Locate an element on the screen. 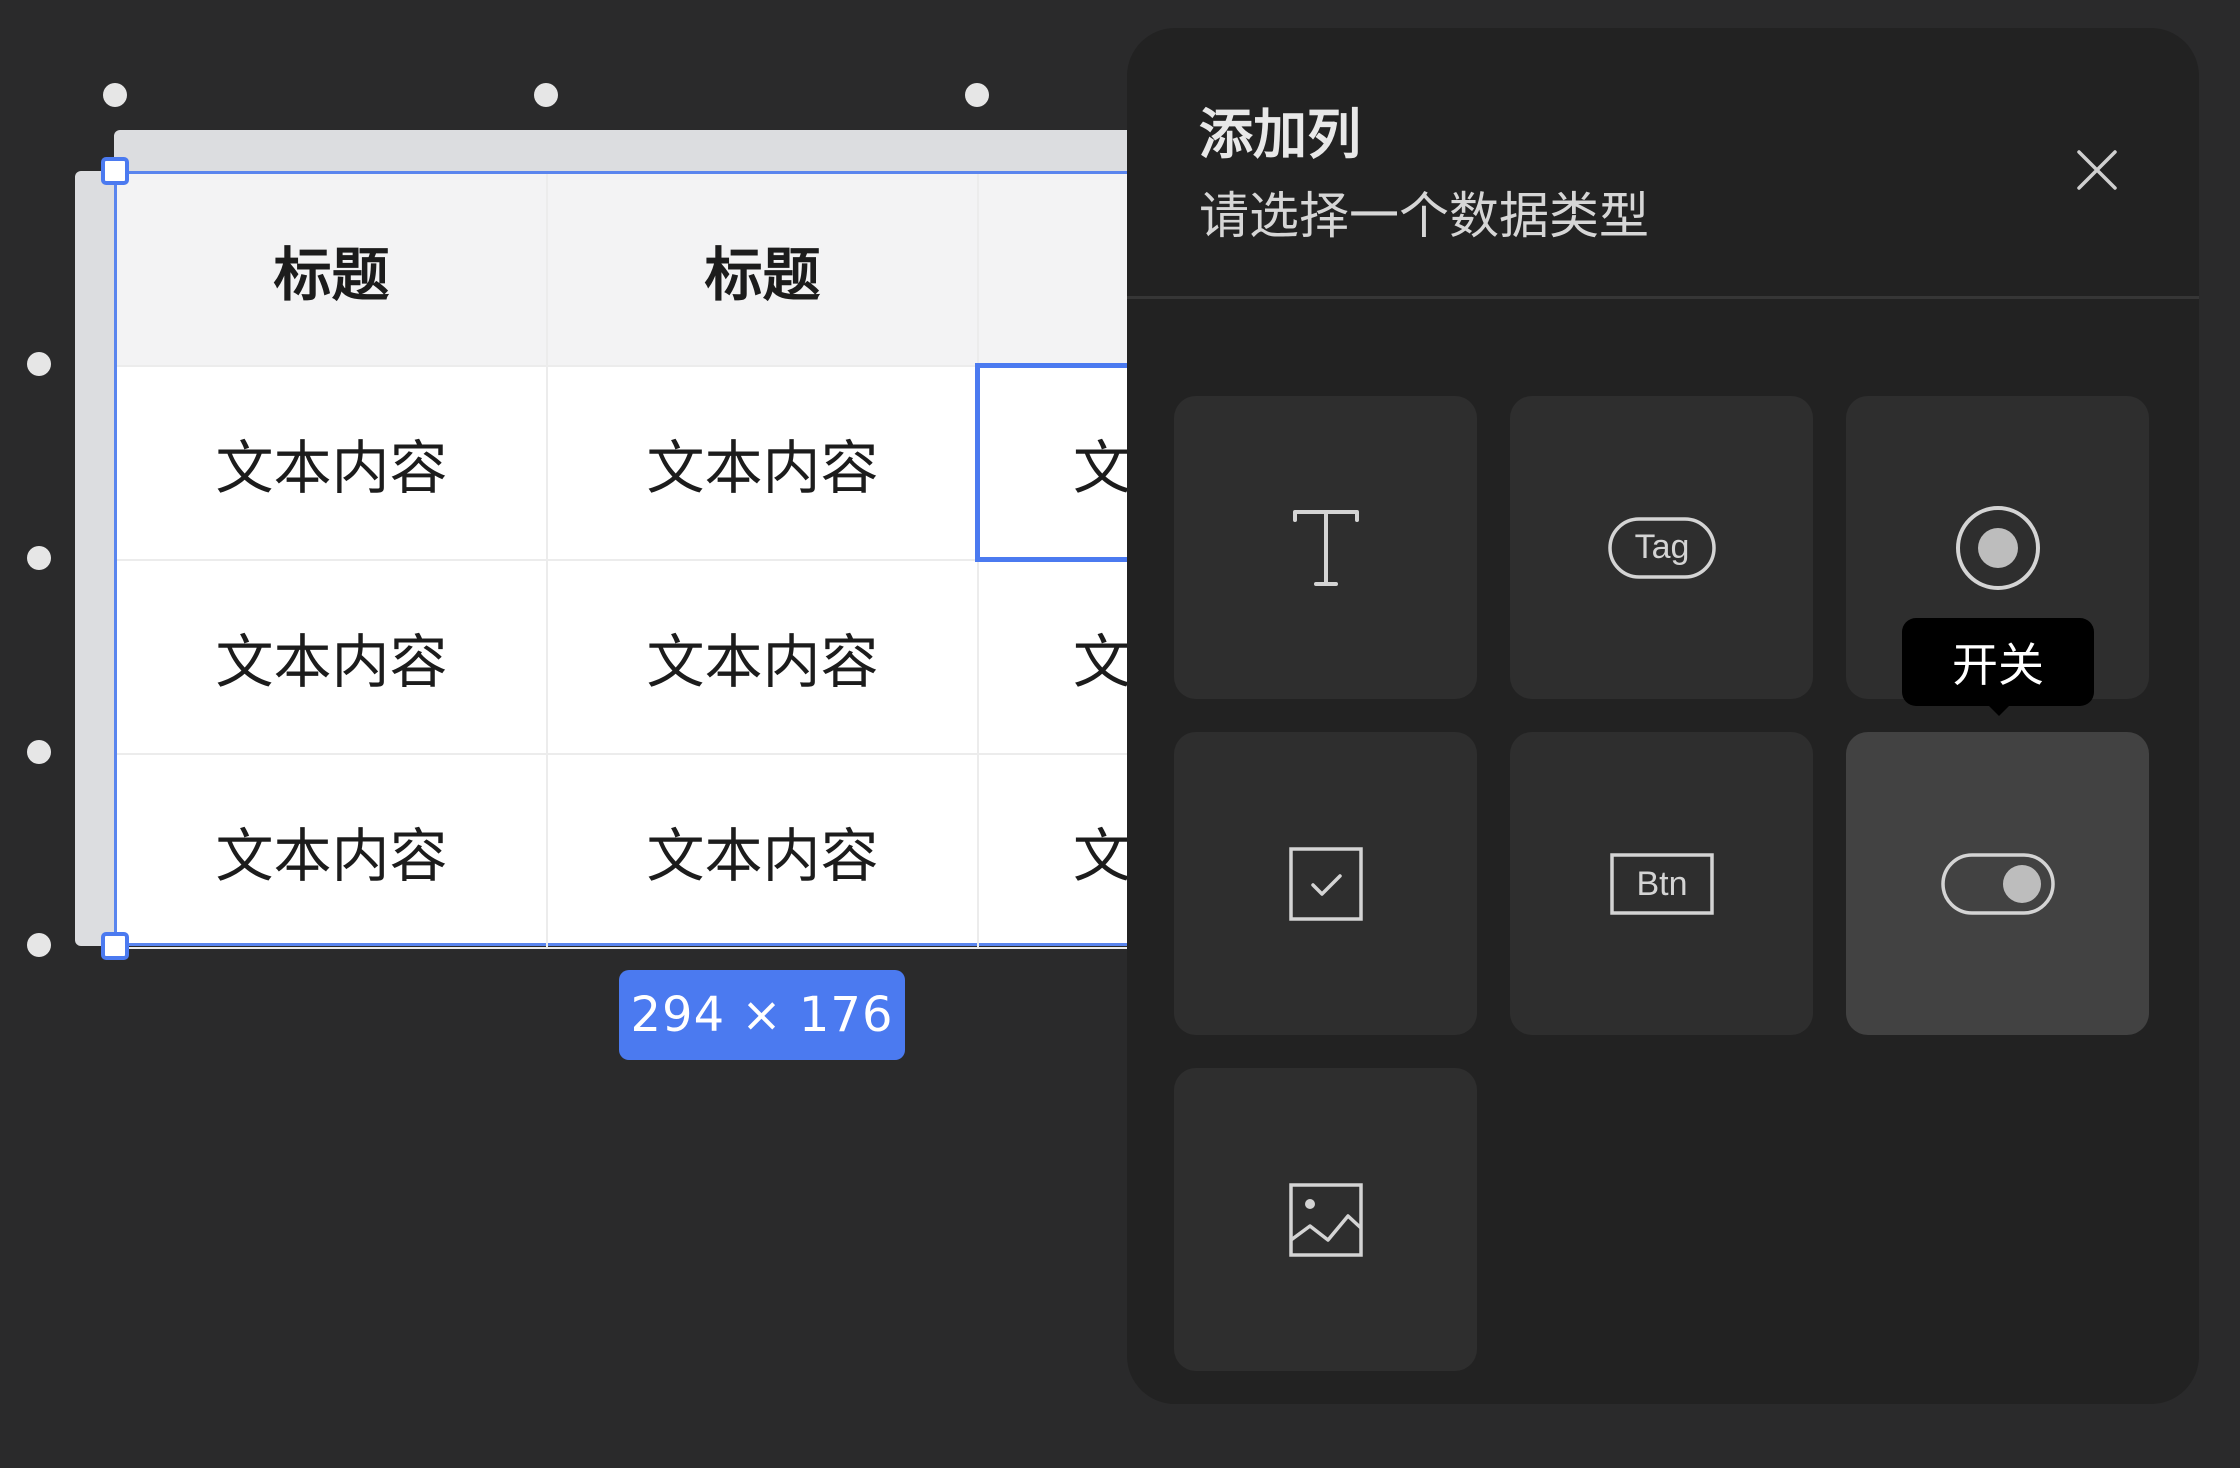  panel-title: 添加列 is located at coordinates (1280, 134).